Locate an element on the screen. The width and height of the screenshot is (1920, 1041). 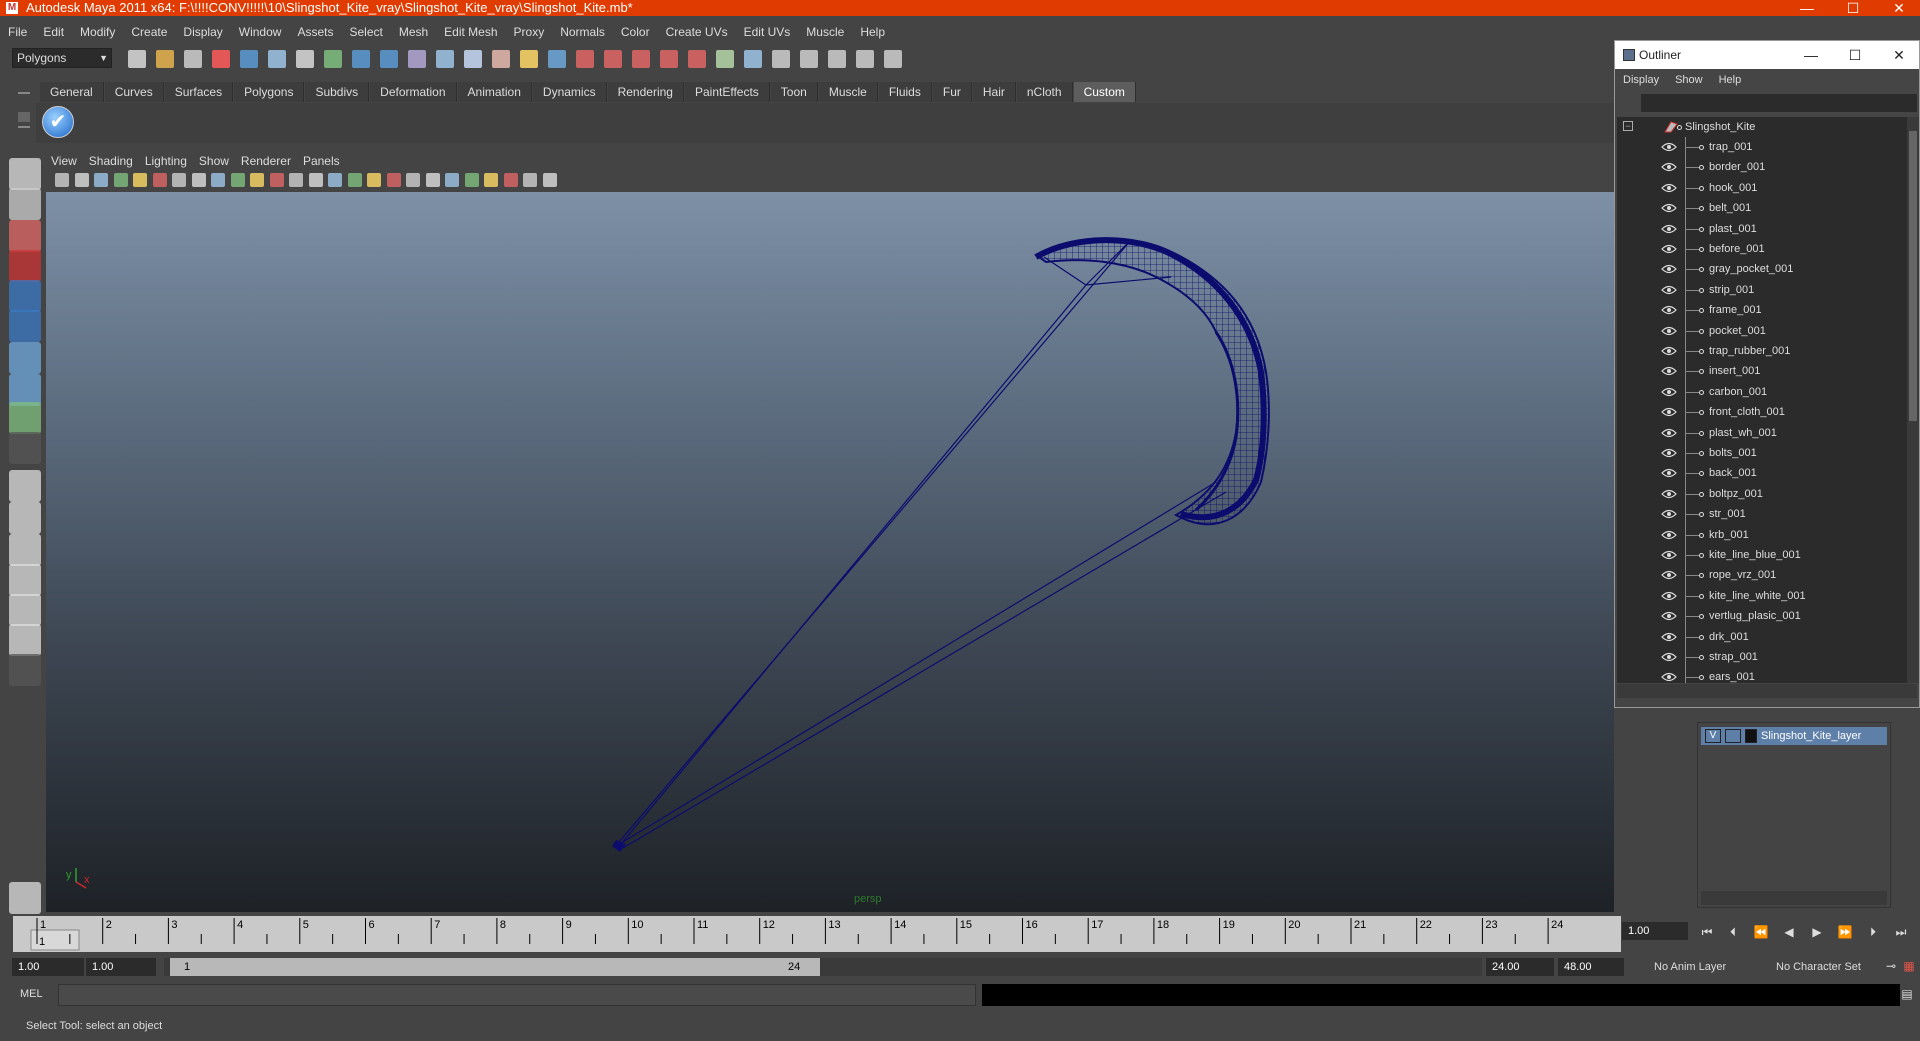
tree-item-row: kite_line_white_001 is located at coordinates (1762, 596).